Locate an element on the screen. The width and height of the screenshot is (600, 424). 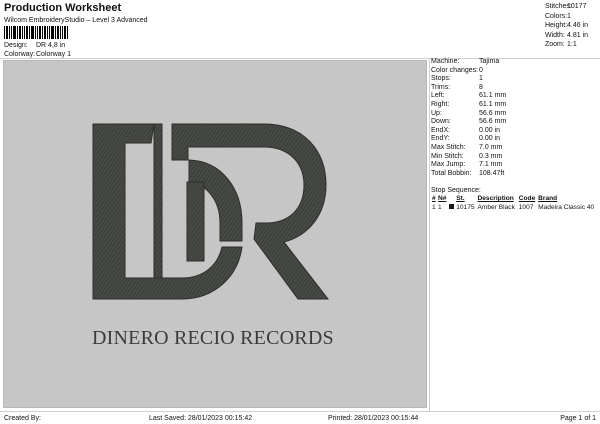
colorway-value: Colorway 1 is located at coordinates (54, 54).